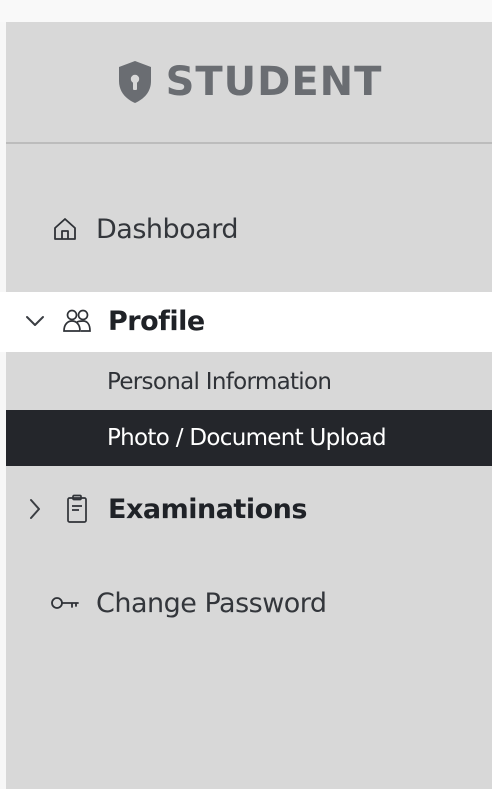 The width and height of the screenshot is (492, 789). What do you see at coordinates (77, 509) in the screenshot?
I see `clipboard-icon` at bounding box center [77, 509].